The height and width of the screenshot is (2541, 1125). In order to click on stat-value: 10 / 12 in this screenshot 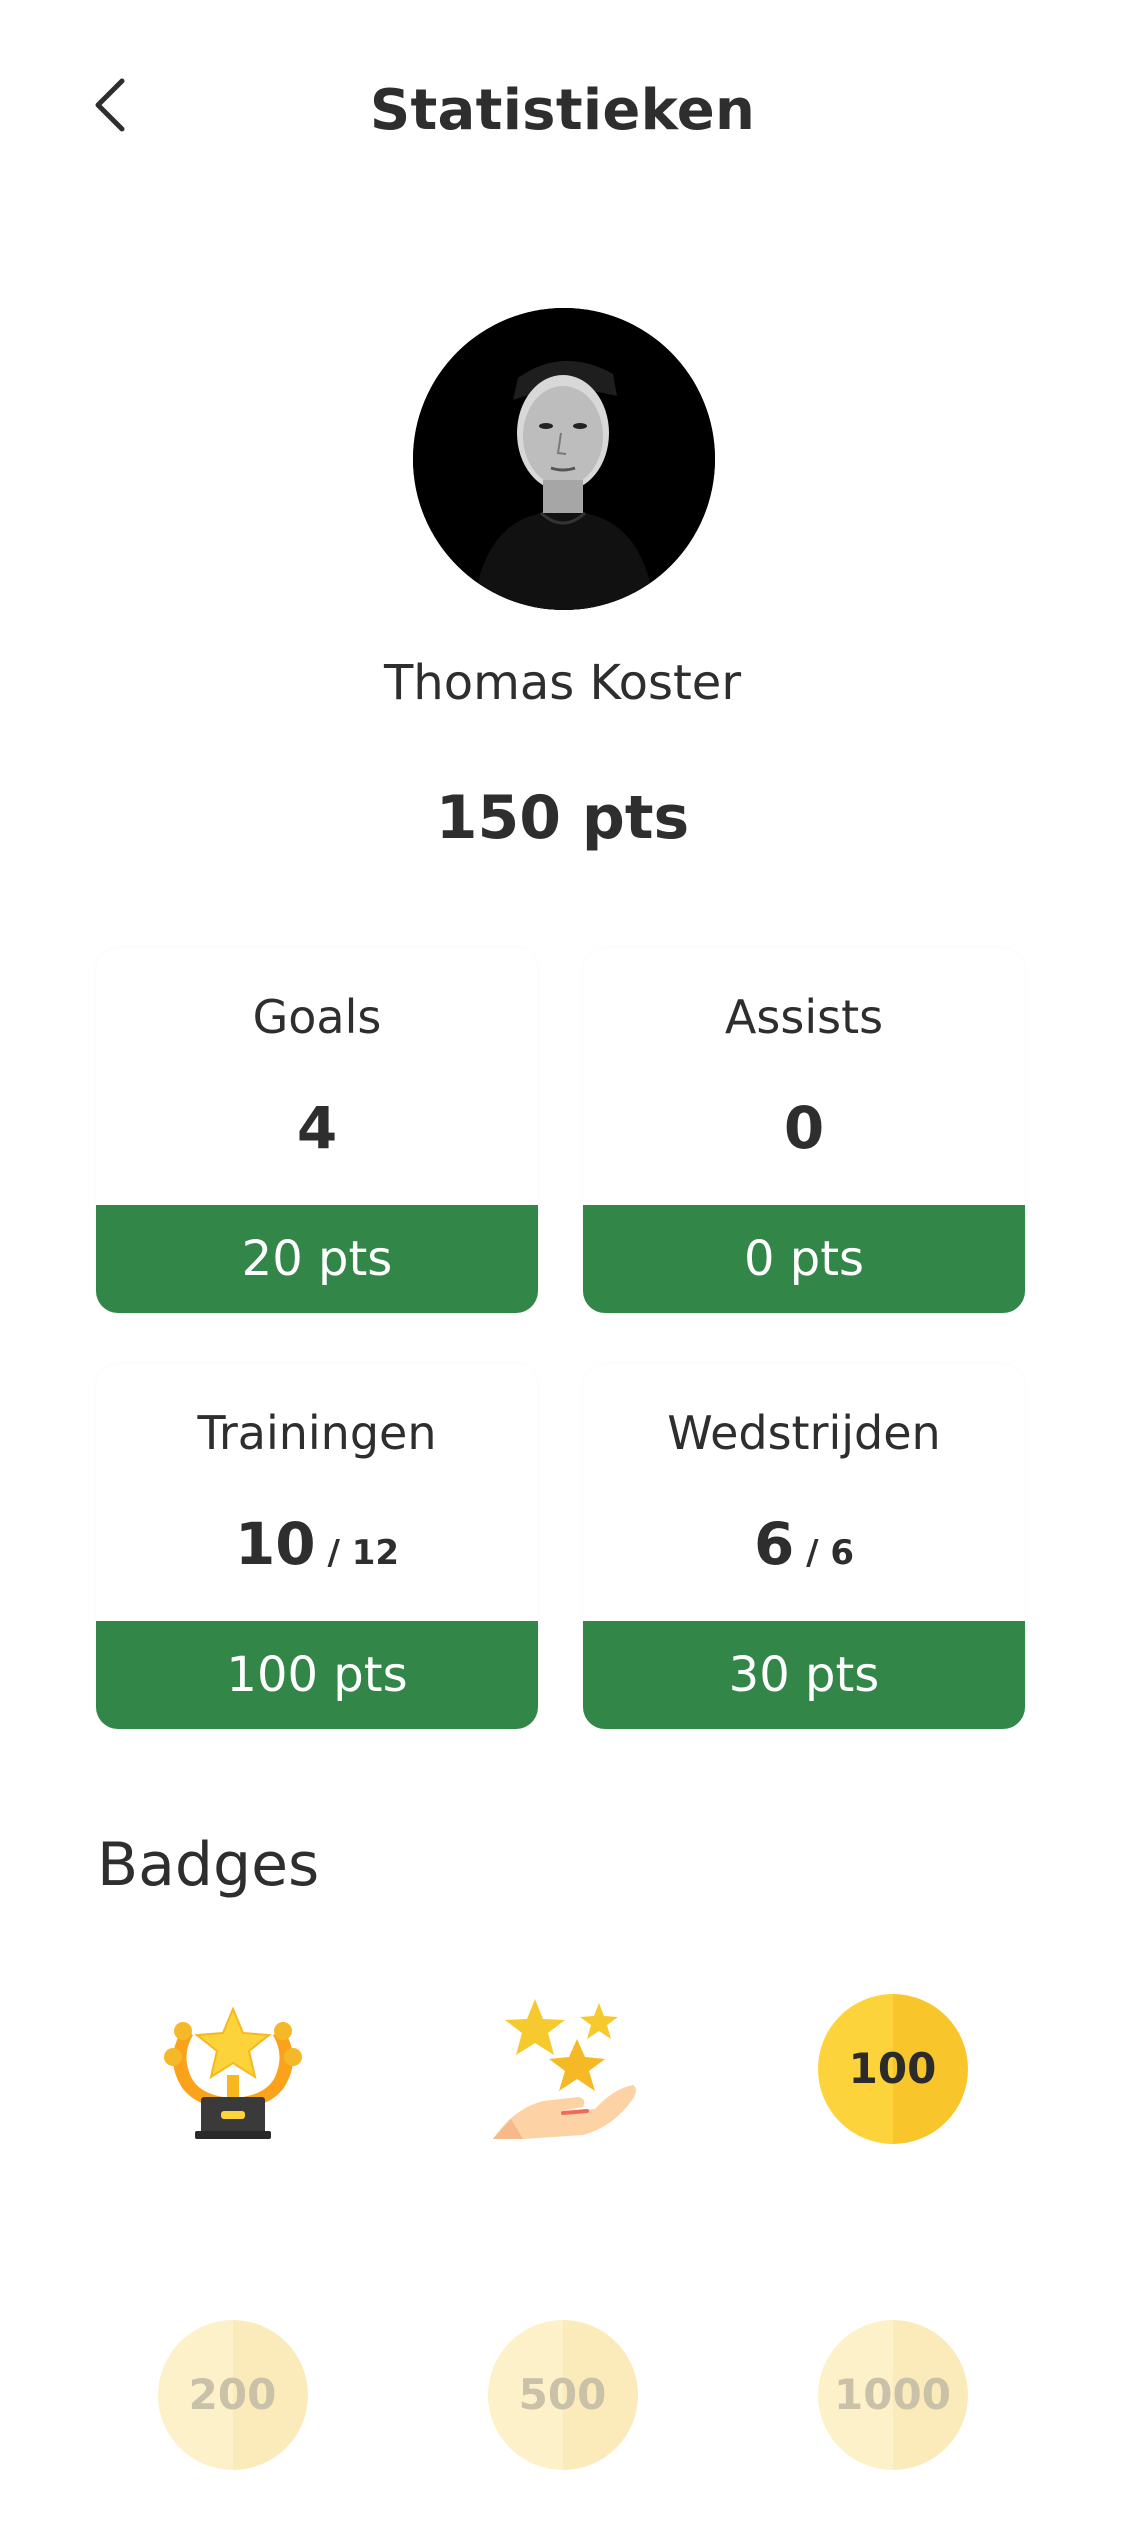, I will do `click(317, 1544)`.